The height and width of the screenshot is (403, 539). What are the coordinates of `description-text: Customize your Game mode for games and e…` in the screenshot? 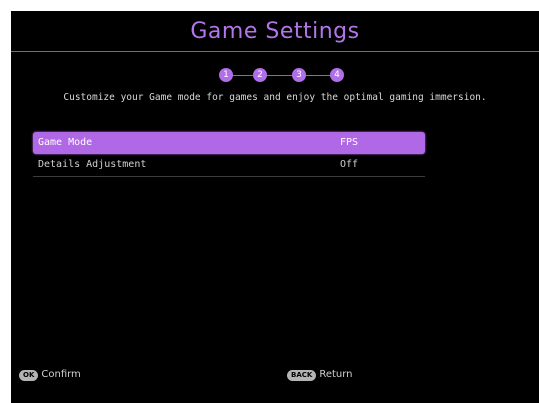 It's located at (275, 97).